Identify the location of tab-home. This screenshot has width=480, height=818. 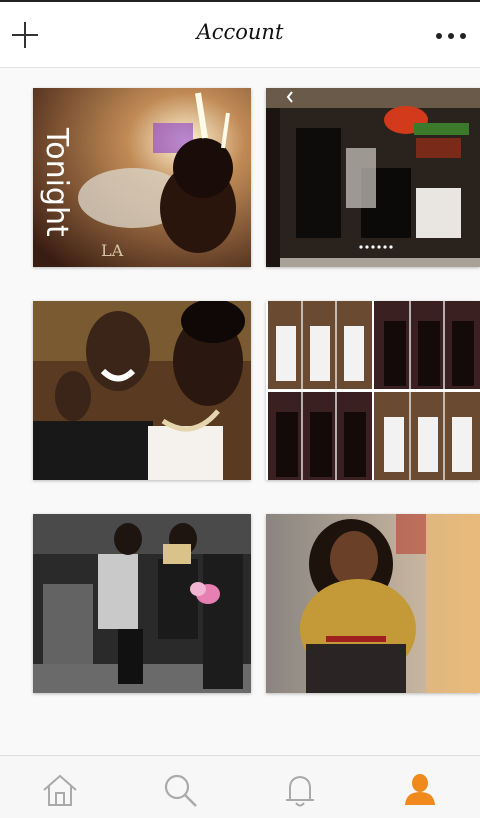
(60, 790).